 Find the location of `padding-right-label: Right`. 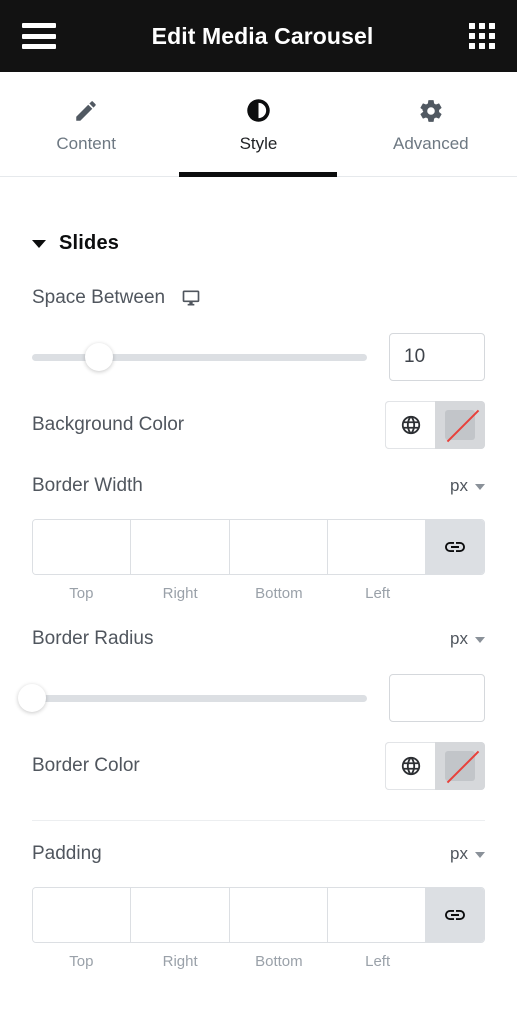

padding-right-label: Right is located at coordinates (180, 961).